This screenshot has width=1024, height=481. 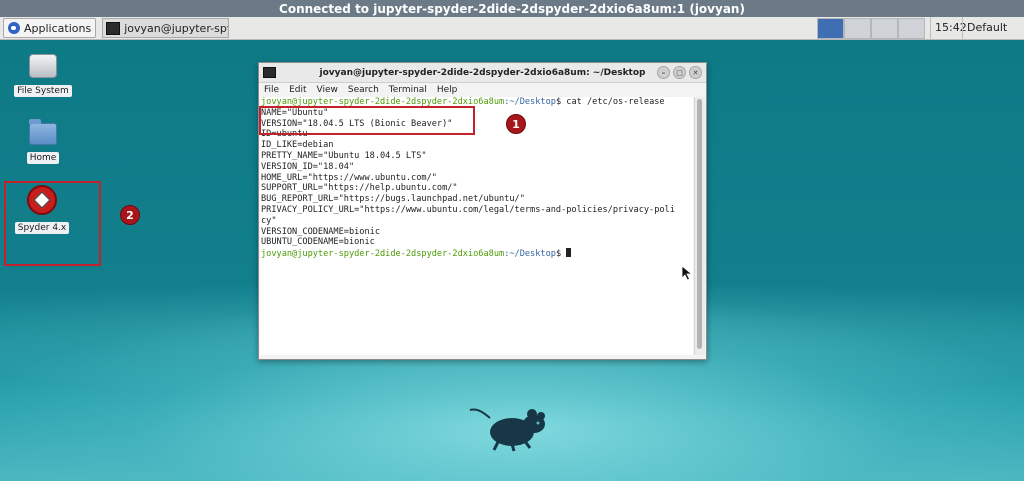 I want to click on annotation-box-spyder, so click(x=52, y=223).